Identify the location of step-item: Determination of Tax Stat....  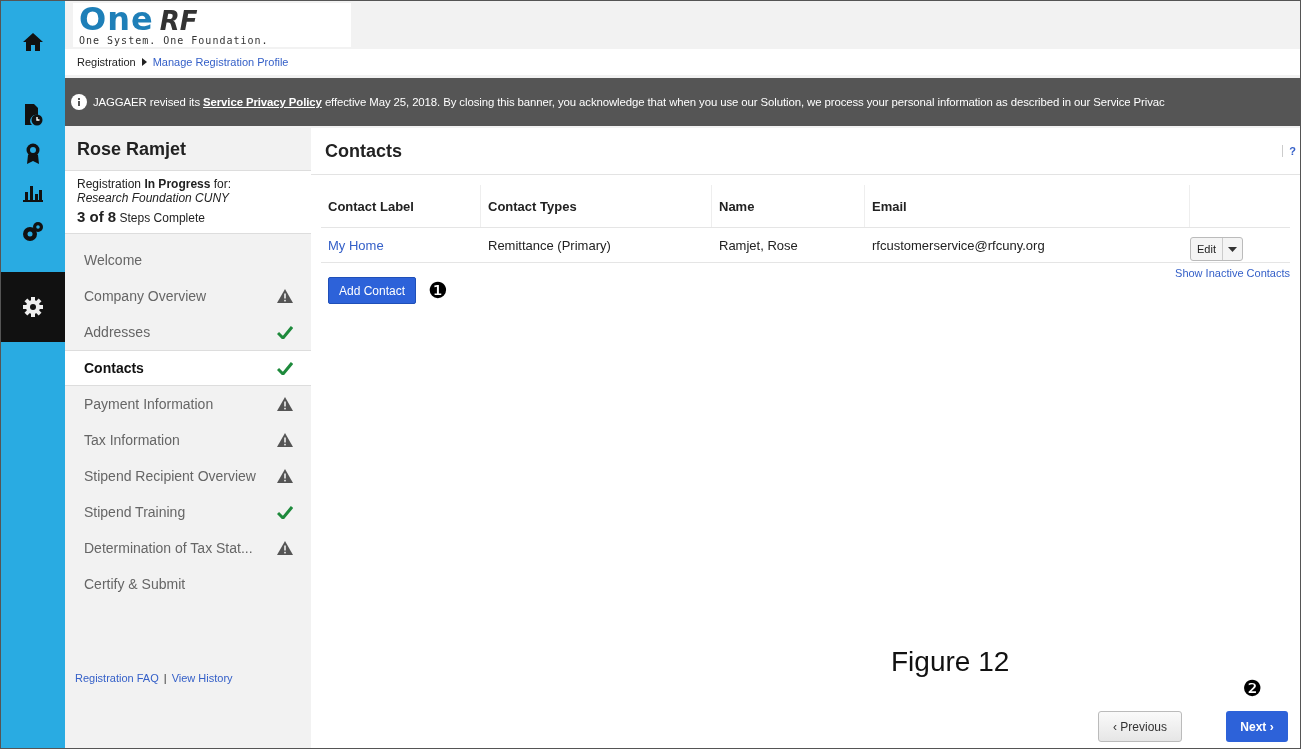
(188, 548).